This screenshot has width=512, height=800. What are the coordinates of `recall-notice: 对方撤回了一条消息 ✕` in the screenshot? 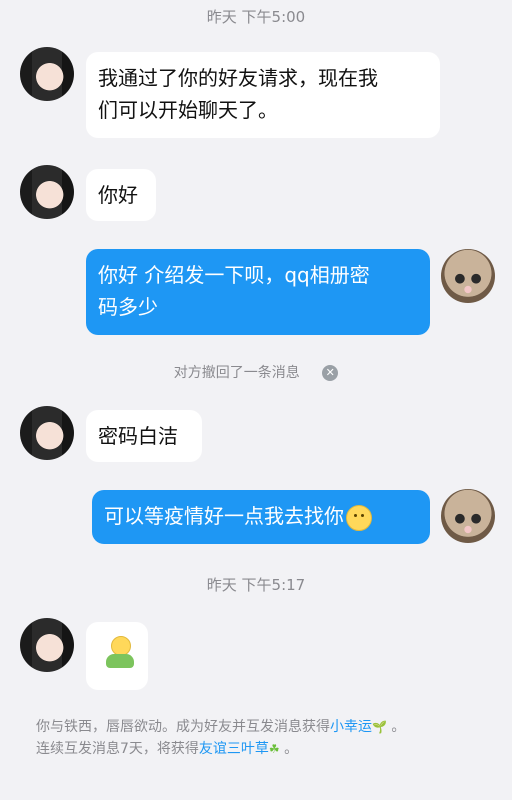 It's located at (256, 372).